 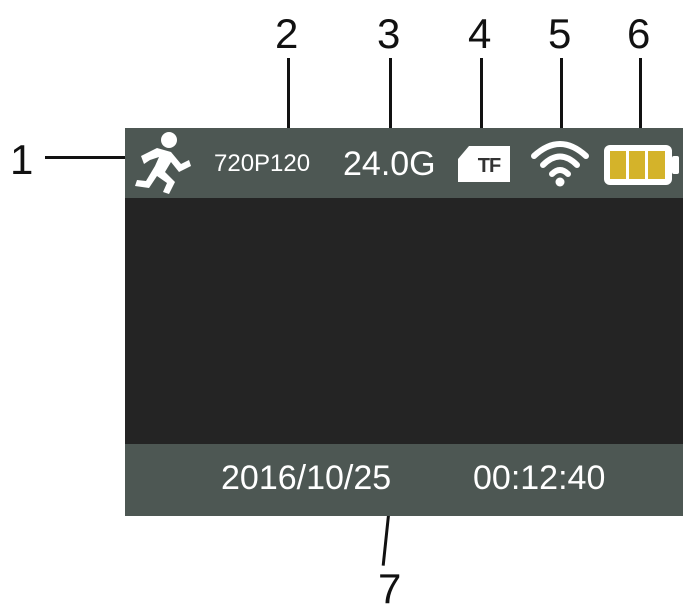 I want to click on storage-capacity: 24.0G, so click(x=389, y=164).